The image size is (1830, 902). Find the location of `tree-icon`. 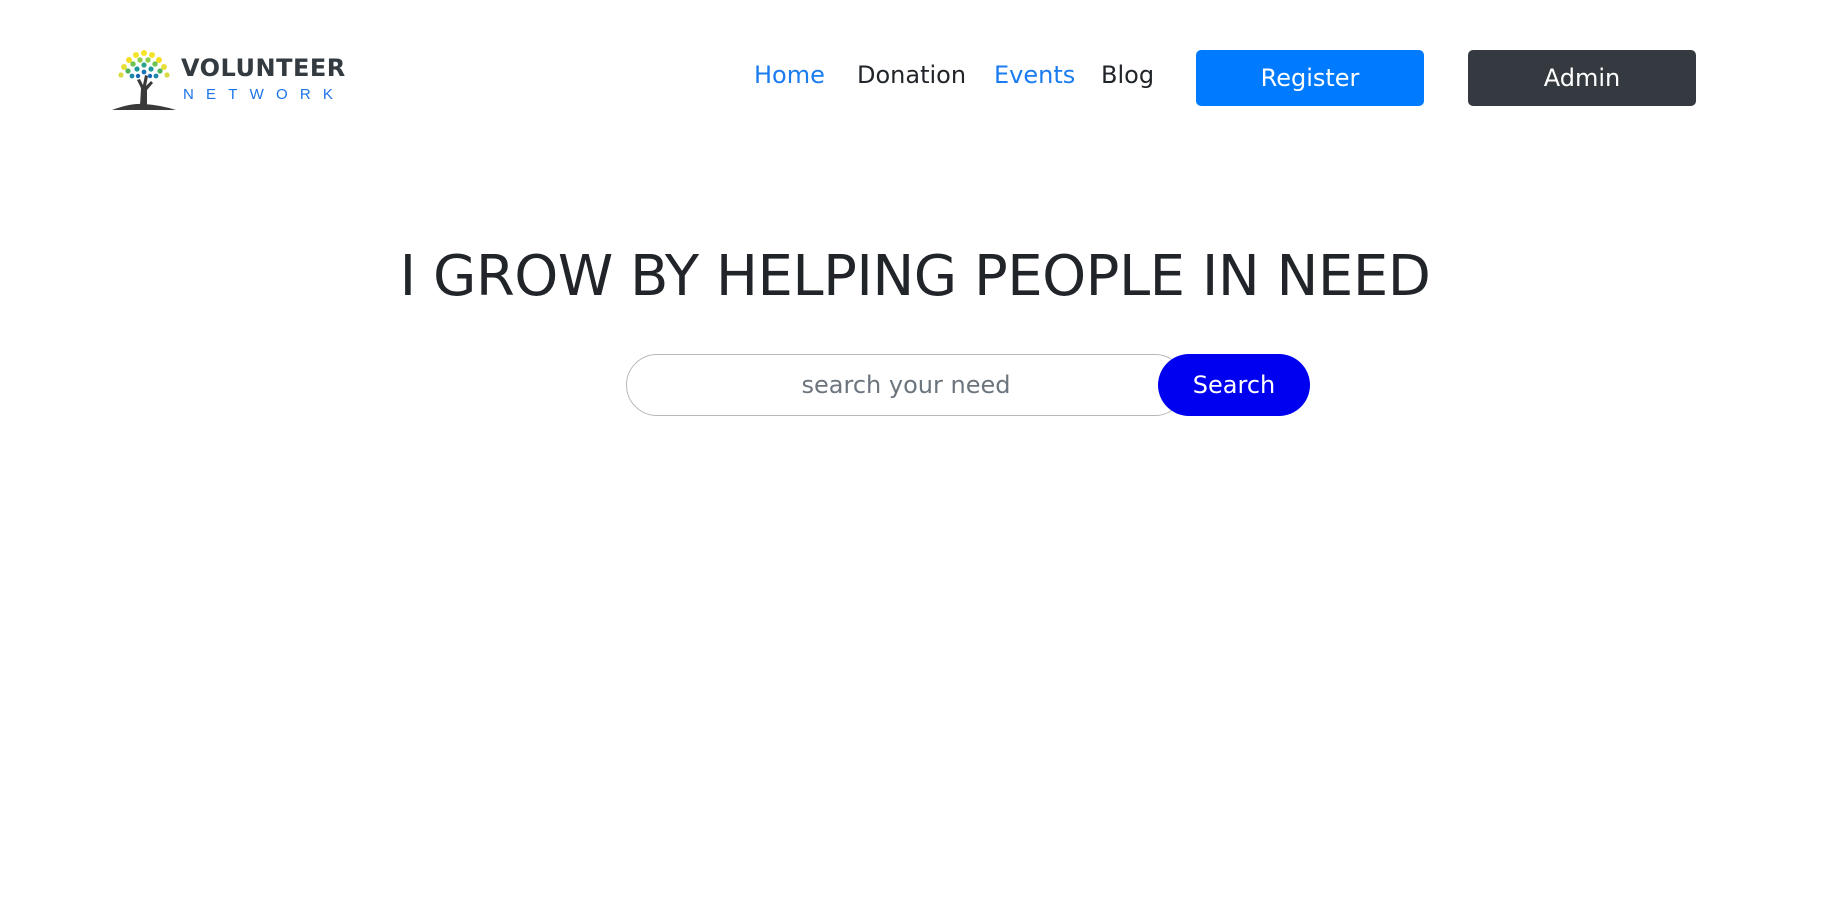

tree-icon is located at coordinates (144, 80).